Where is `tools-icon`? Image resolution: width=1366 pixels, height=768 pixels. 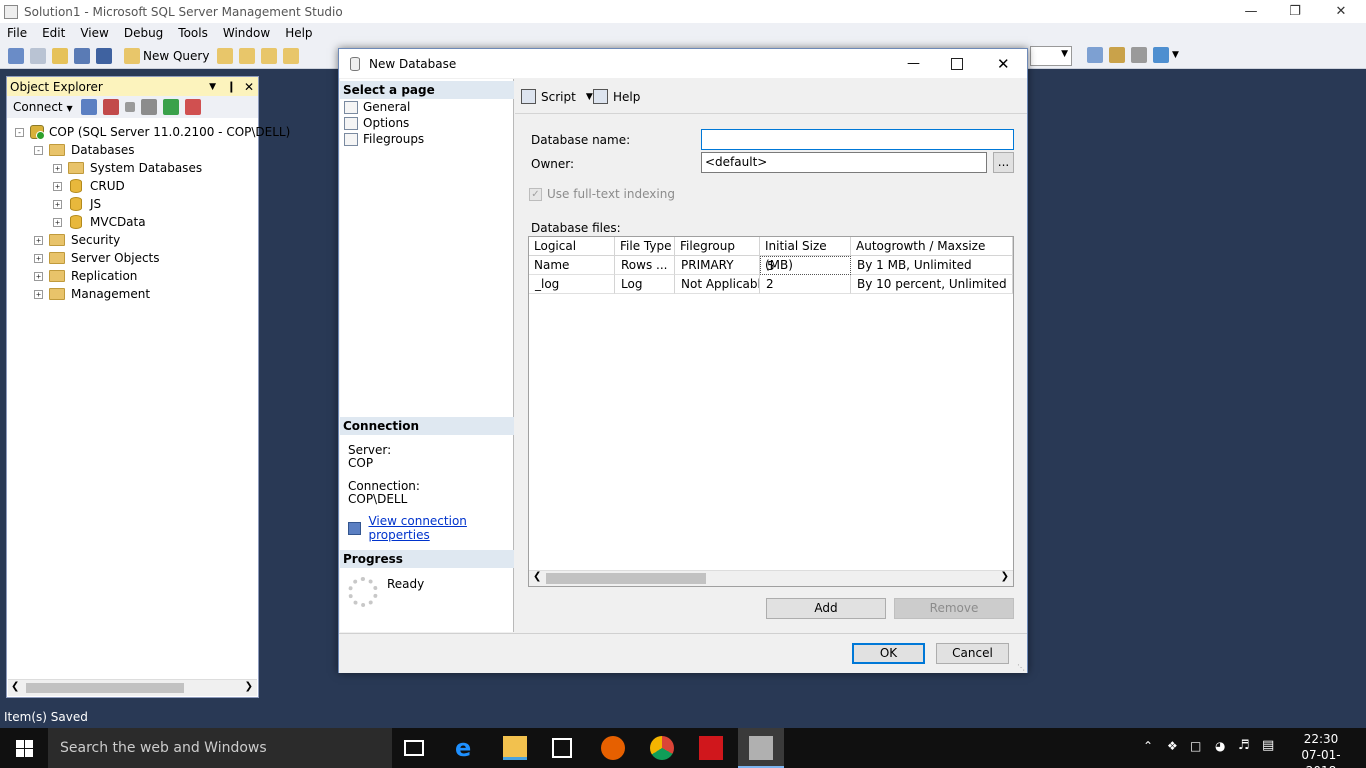
tools-icon is located at coordinates (1139, 55).